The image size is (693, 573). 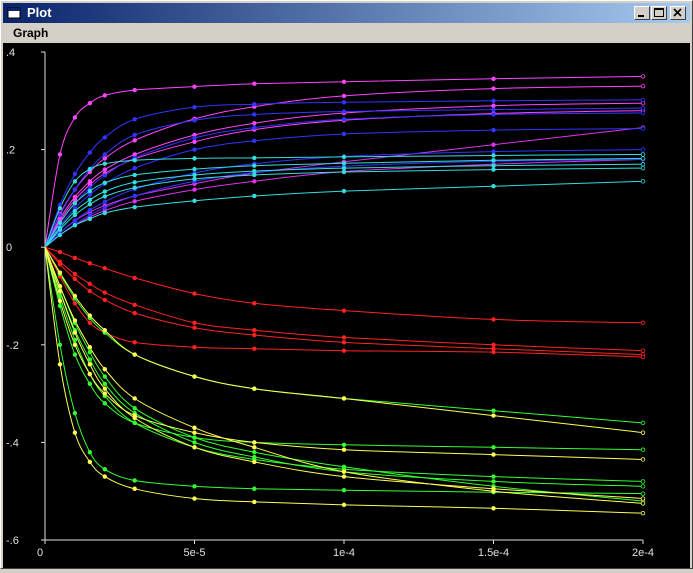 What do you see at coordinates (194, 553) in the screenshot?
I see `x-tick-label: 5e-5` at bounding box center [194, 553].